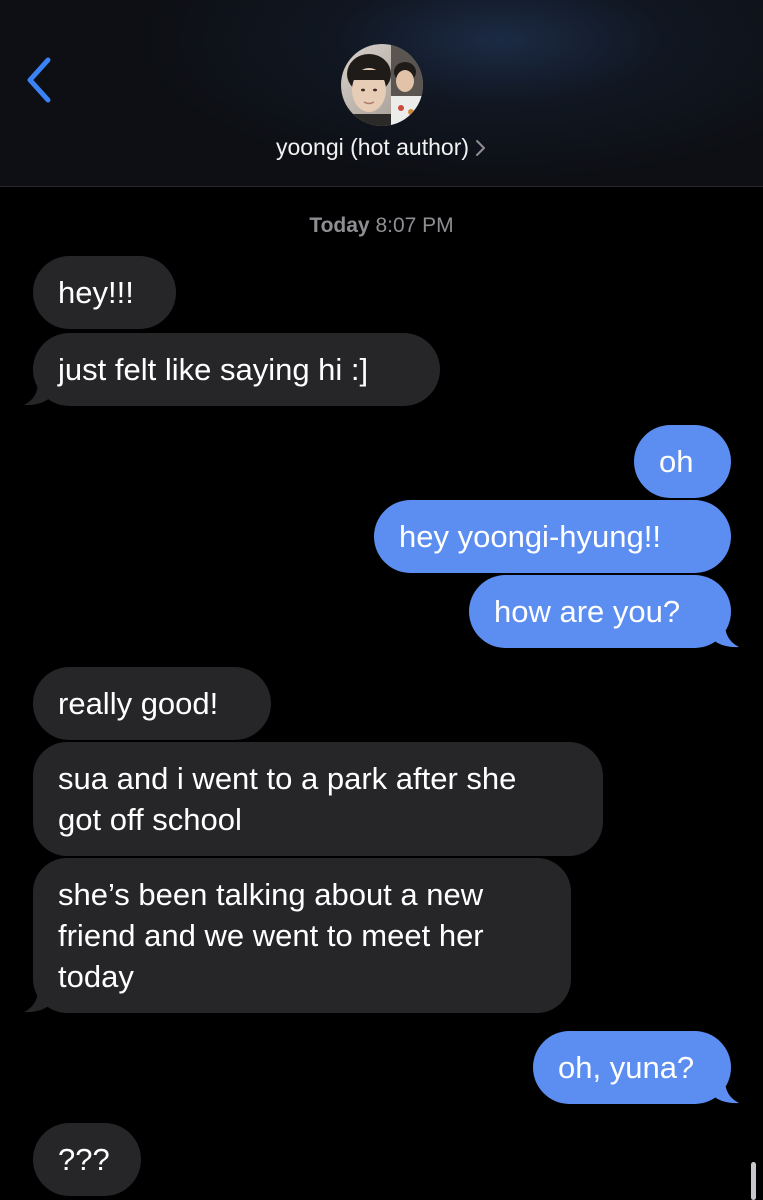 This screenshot has width=763, height=1200. What do you see at coordinates (753, 1181) in the screenshot?
I see `scrollbar` at bounding box center [753, 1181].